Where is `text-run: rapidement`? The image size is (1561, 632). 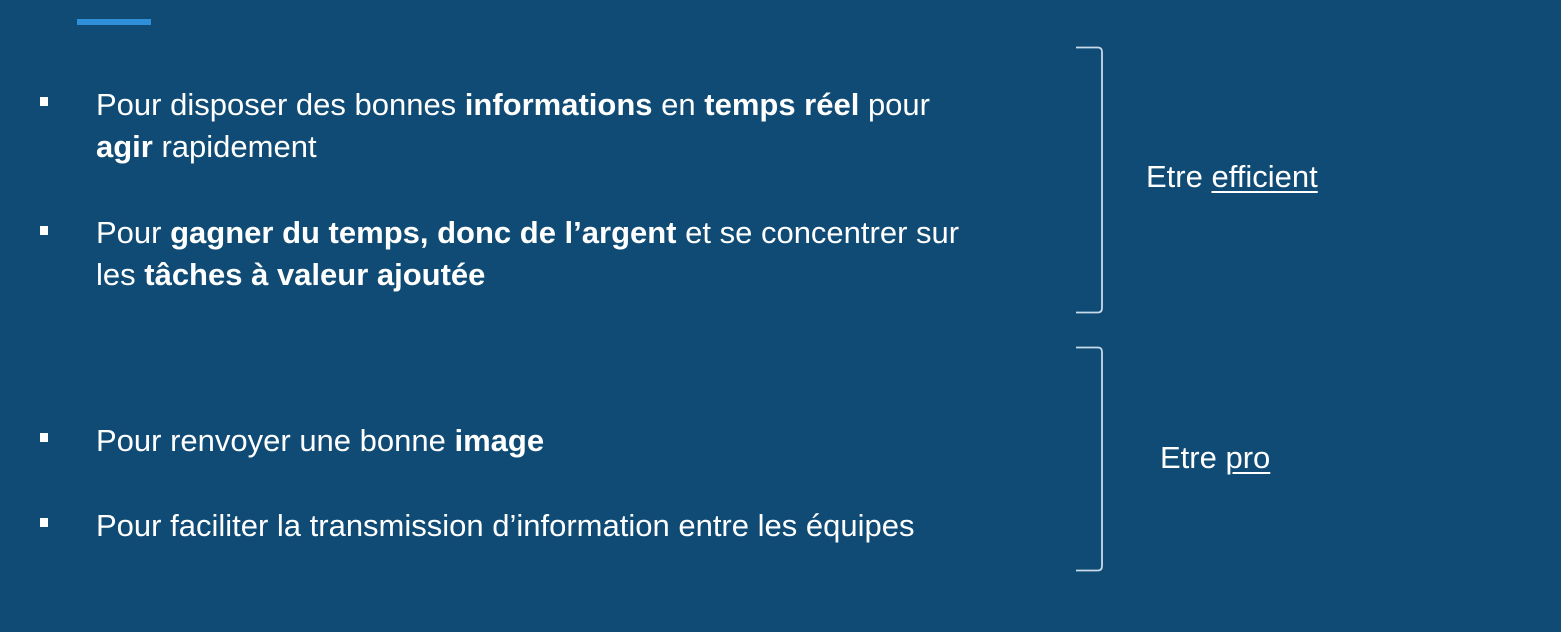
text-run: rapidement is located at coordinates (234, 146).